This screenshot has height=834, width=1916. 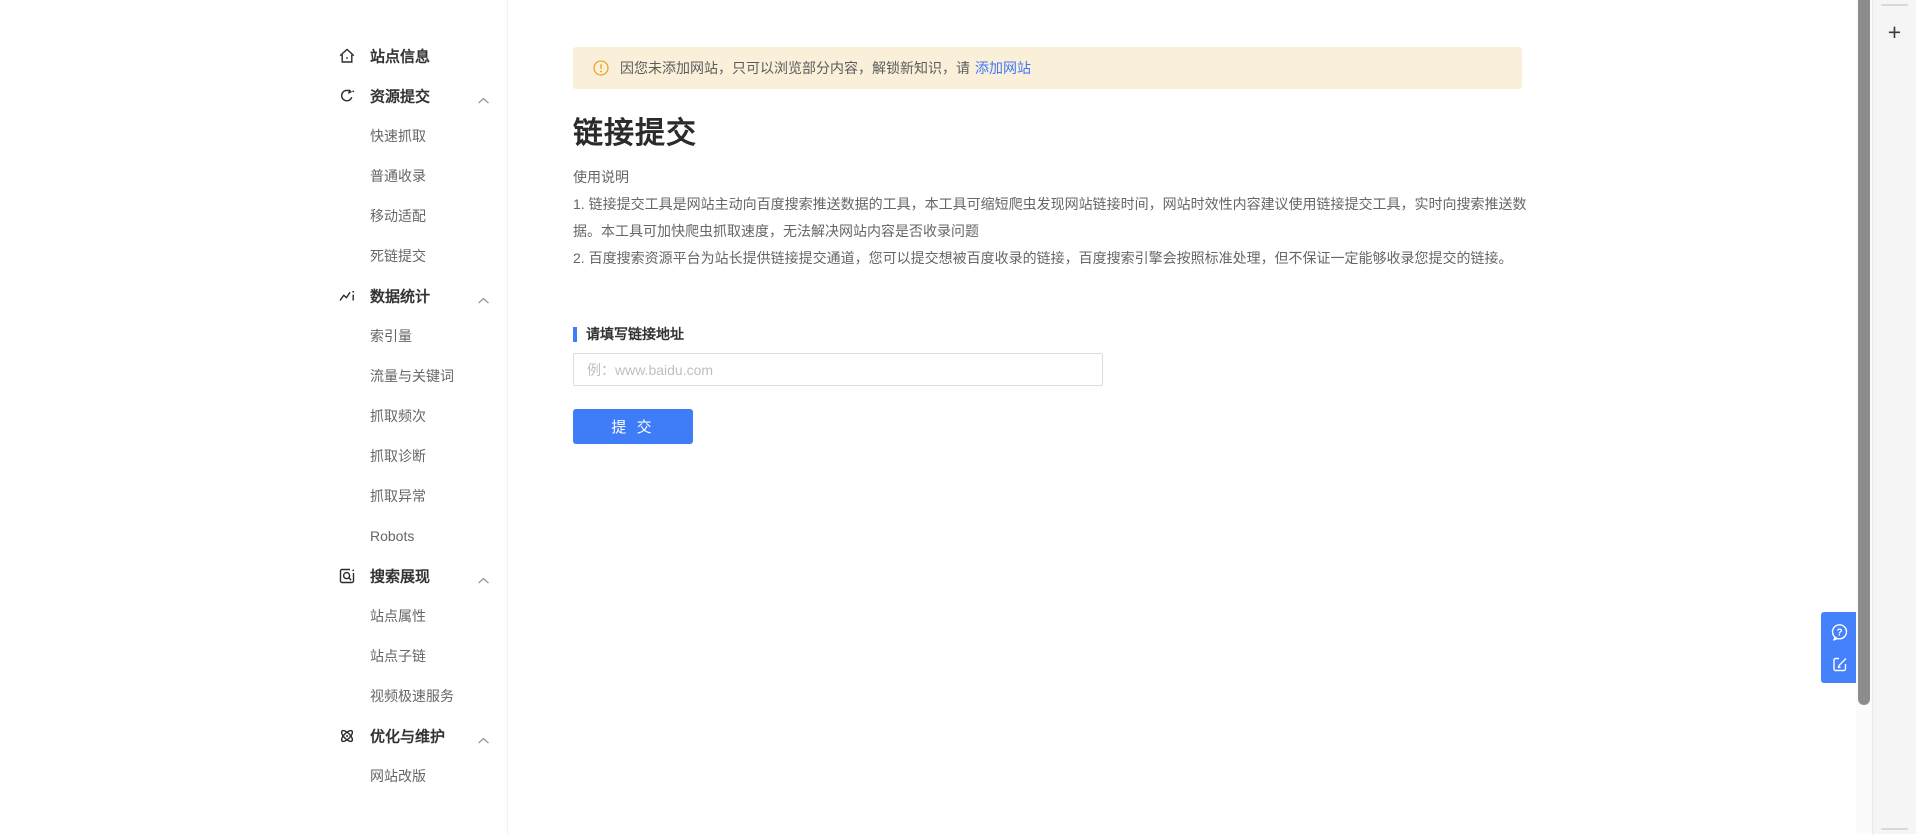 What do you see at coordinates (391, 336) in the screenshot?
I see `sidebar-item-label: 索引量` at bounding box center [391, 336].